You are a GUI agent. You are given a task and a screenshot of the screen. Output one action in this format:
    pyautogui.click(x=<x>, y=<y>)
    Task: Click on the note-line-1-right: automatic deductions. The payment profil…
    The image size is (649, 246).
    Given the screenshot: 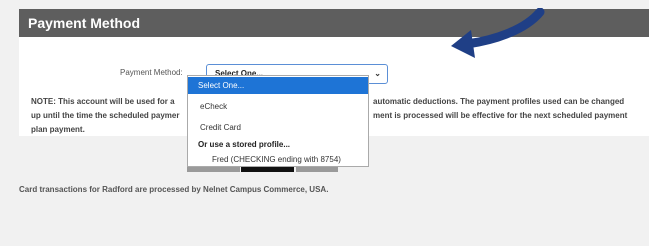 What is the action you would take?
    pyautogui.click(x=499, y=101)
    